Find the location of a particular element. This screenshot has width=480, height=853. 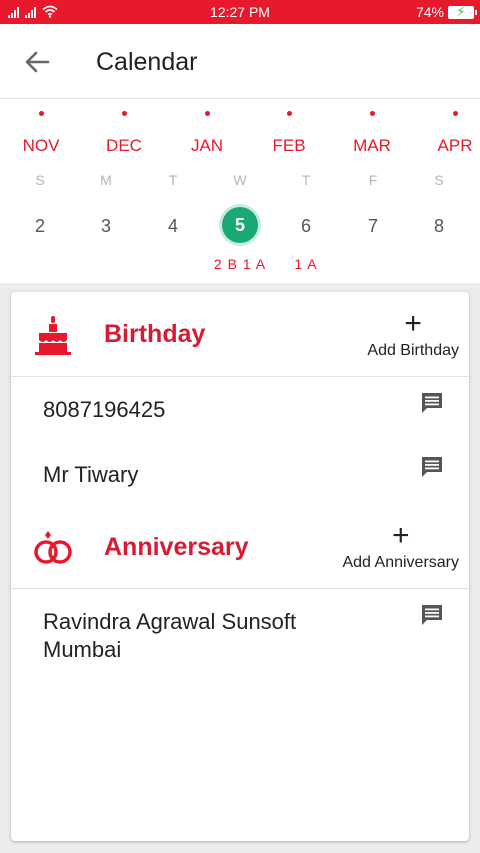

birthday-entry: 8087196425 is located at coordinates (104, 410).